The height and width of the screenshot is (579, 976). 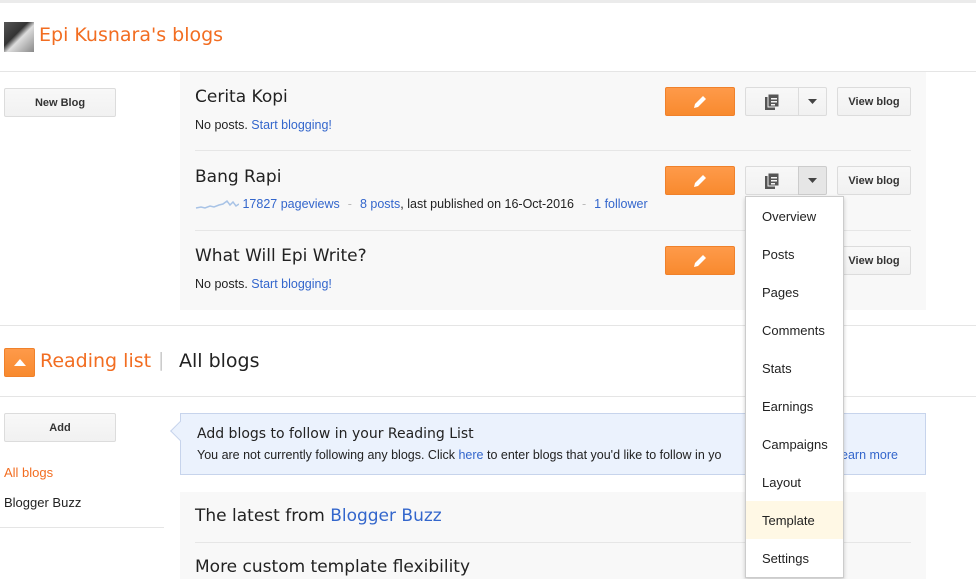 What do you see at coordinates (28, 472) in the screenshot?
I see `nav-all-blogs: All blogs` at bounding box center [28, 472].